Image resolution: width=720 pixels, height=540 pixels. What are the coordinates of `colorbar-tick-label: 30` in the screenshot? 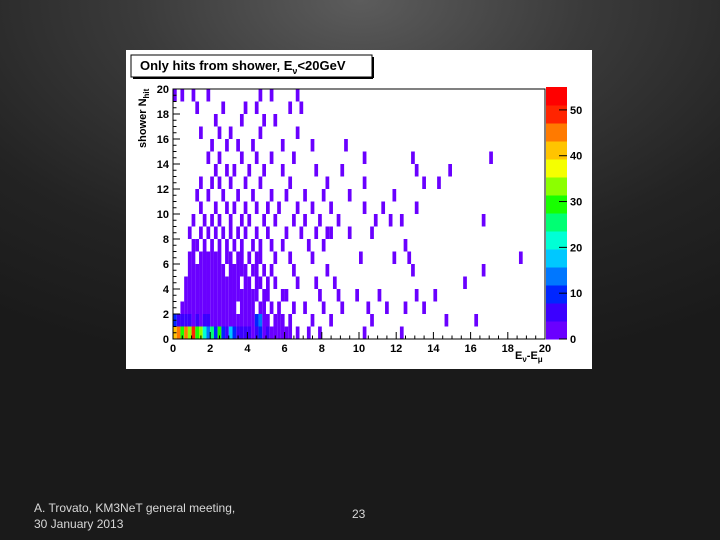 It's located at (576, 203).